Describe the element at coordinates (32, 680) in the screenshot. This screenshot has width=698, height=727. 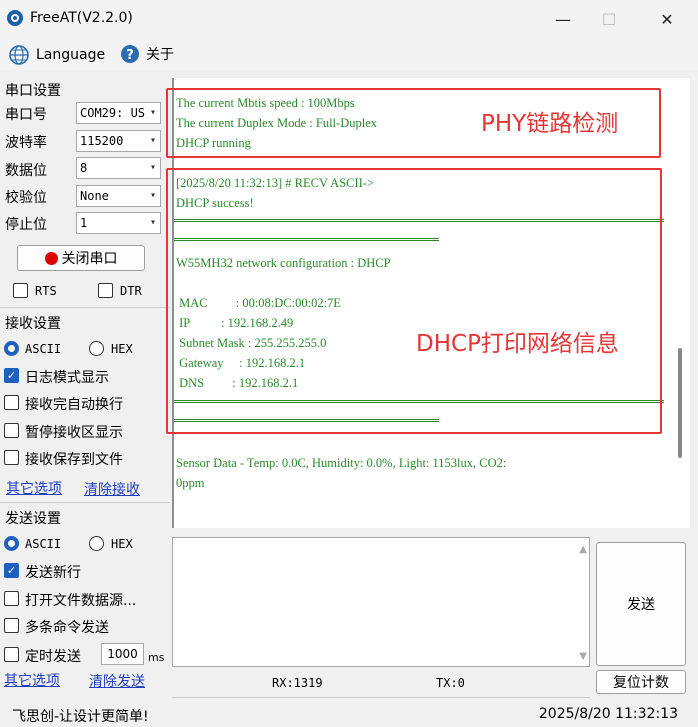
I see `send-other-options-link: 其它选项` at that location.